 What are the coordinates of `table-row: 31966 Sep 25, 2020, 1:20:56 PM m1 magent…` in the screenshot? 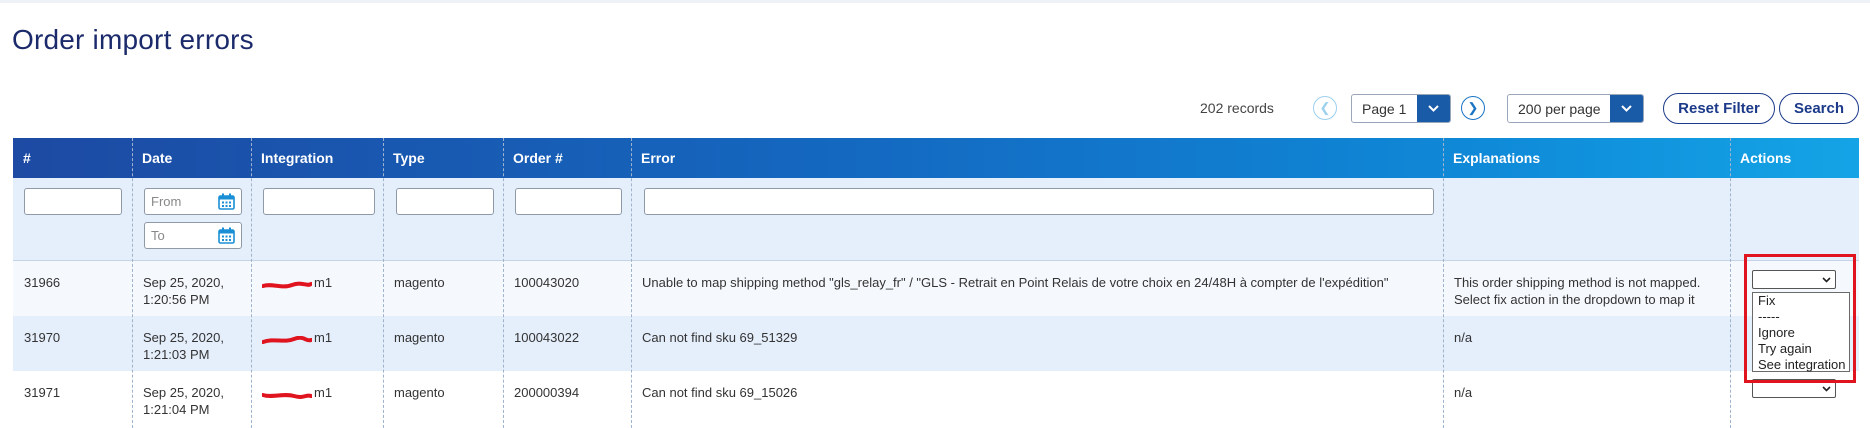 It's located at (936, 288).